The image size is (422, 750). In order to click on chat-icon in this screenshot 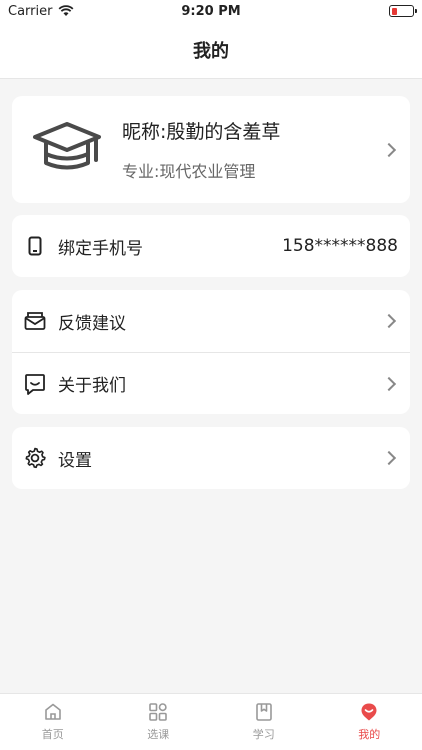, I will do `click(35, 384)`.